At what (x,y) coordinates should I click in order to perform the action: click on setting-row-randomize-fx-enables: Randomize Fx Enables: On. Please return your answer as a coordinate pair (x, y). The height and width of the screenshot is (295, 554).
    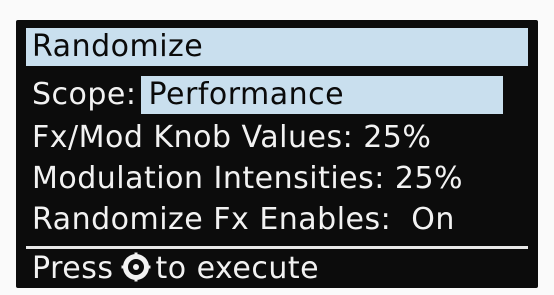
    Looking at the image, I should click on (277, 220).